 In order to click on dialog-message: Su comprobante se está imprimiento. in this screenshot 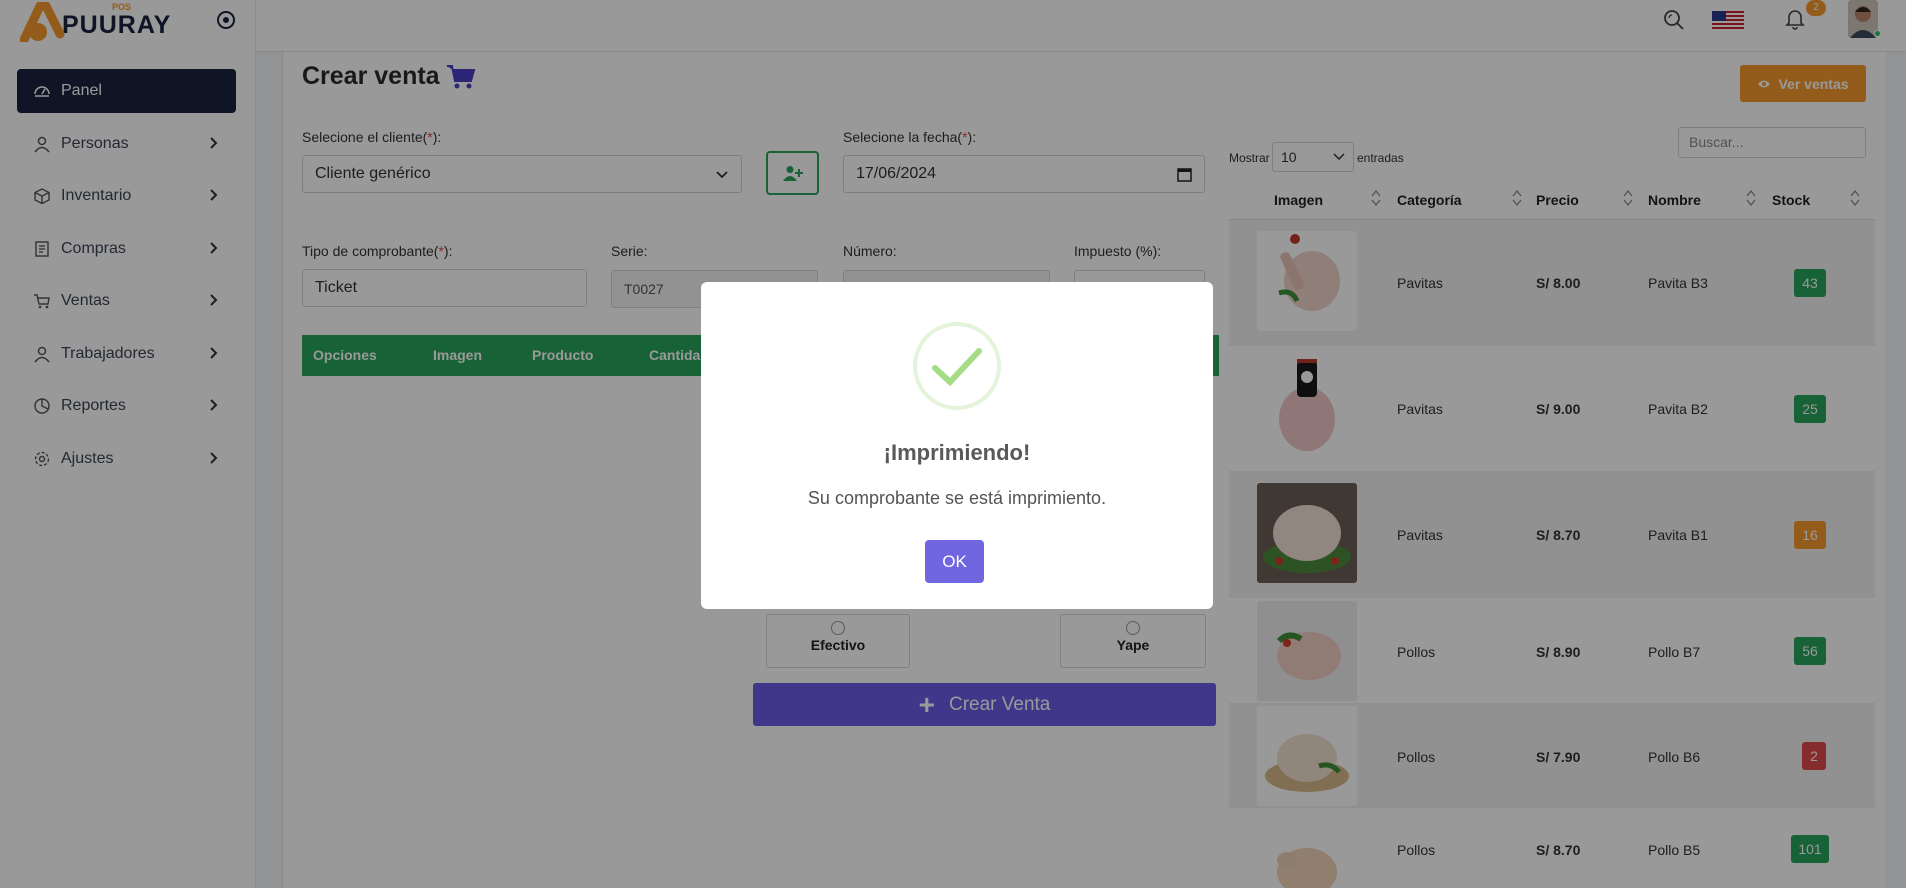, I will do `click(957, 498)`.